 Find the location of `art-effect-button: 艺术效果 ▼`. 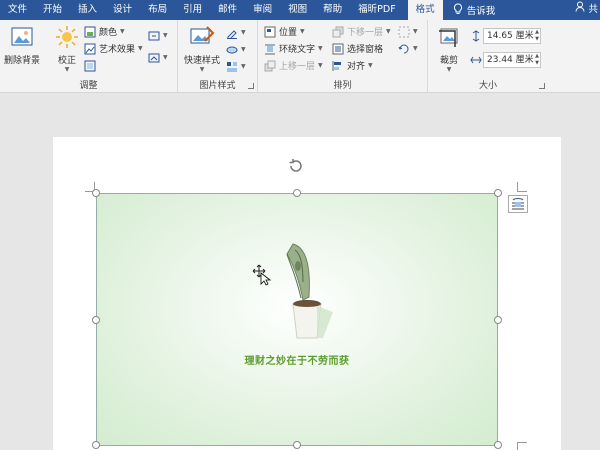

art-effect-button: 艺术效果 ▼ is located at coordinates (113, 48).